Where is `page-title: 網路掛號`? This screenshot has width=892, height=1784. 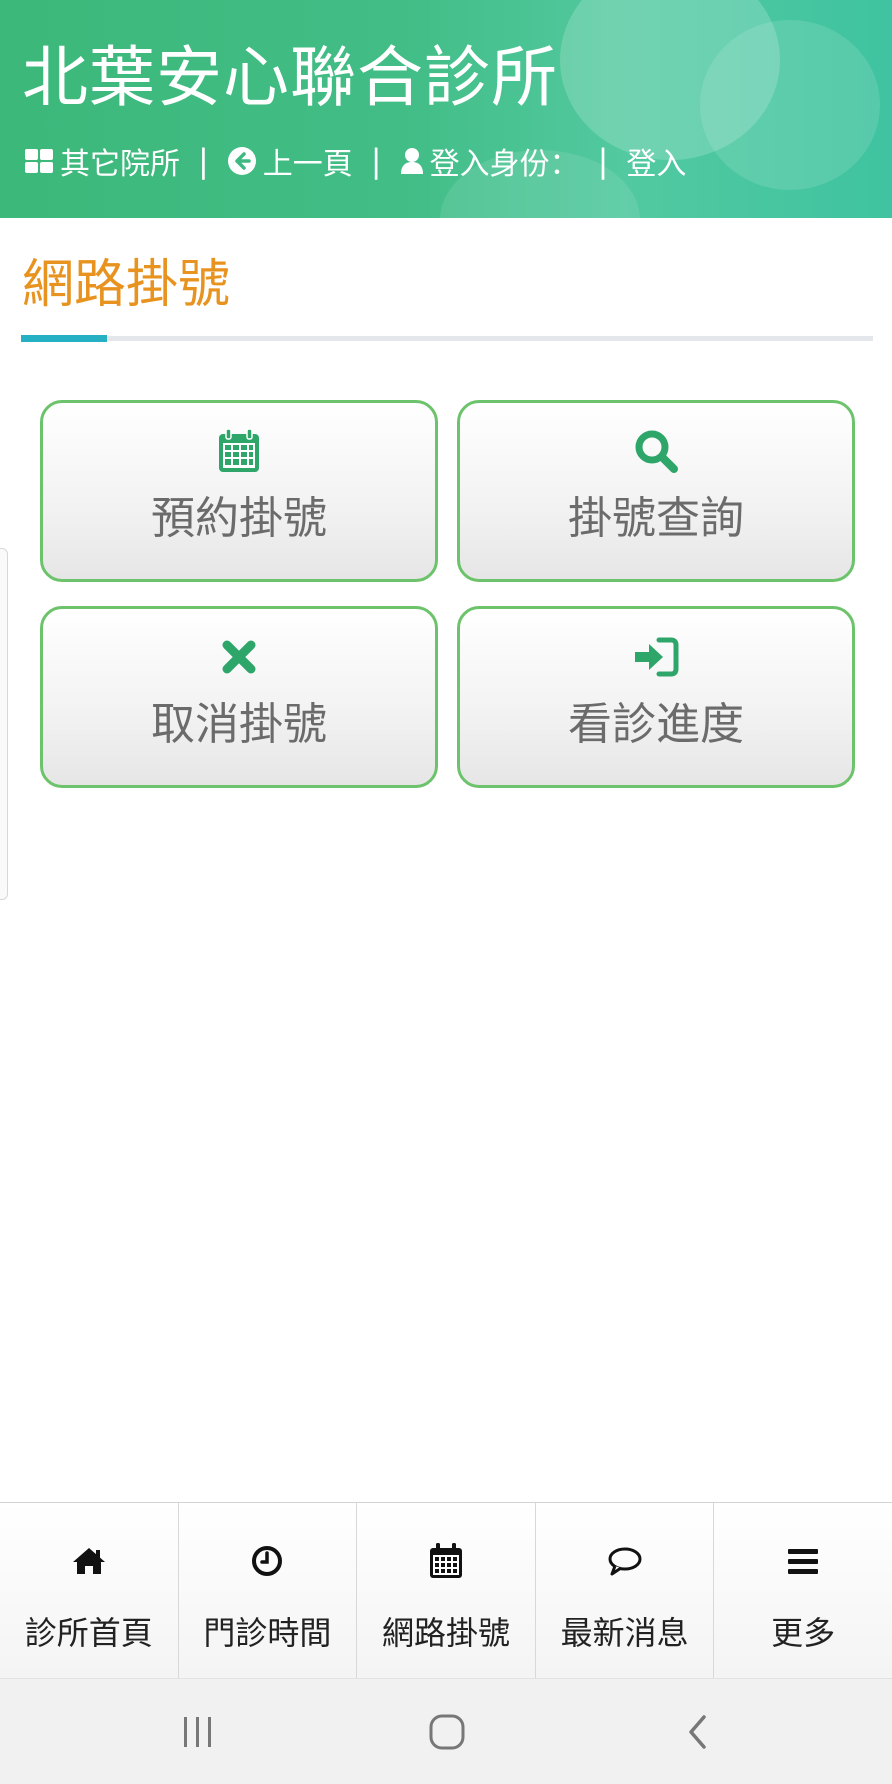 page-title: 網路掛號 is located at coordinates (126, 285).